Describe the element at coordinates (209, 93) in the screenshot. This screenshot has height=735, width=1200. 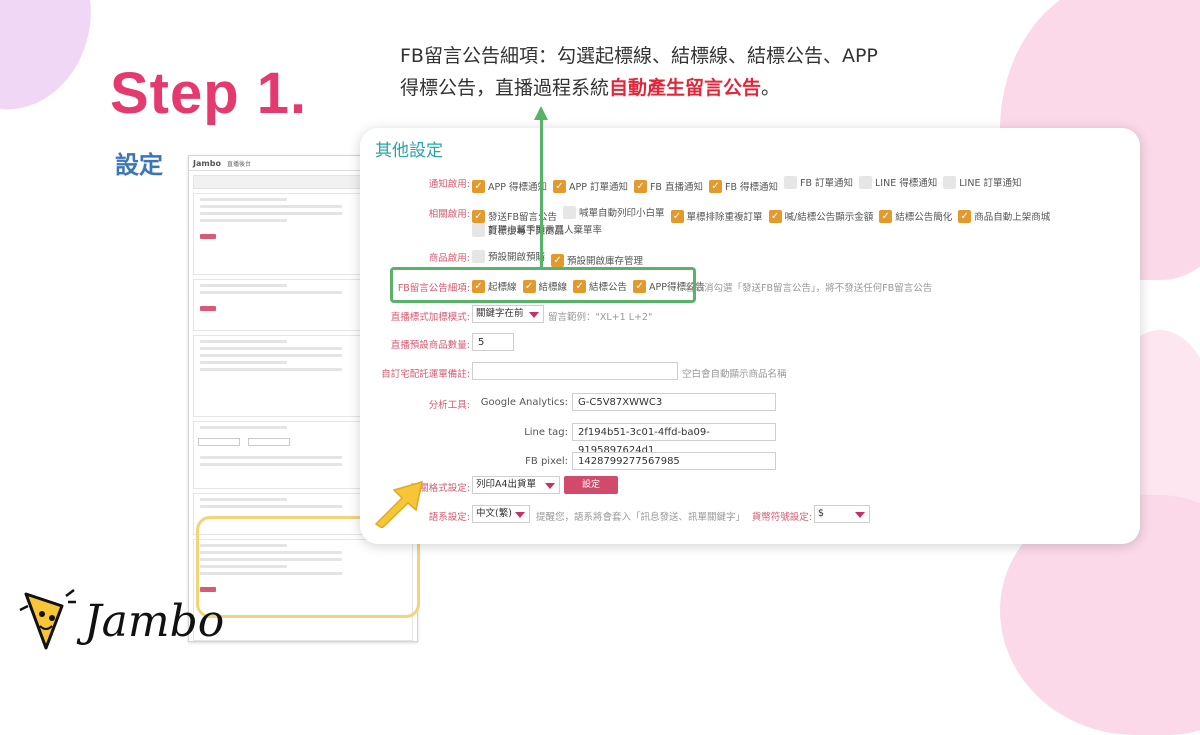
I see `step-title: Step 1.` at that location.